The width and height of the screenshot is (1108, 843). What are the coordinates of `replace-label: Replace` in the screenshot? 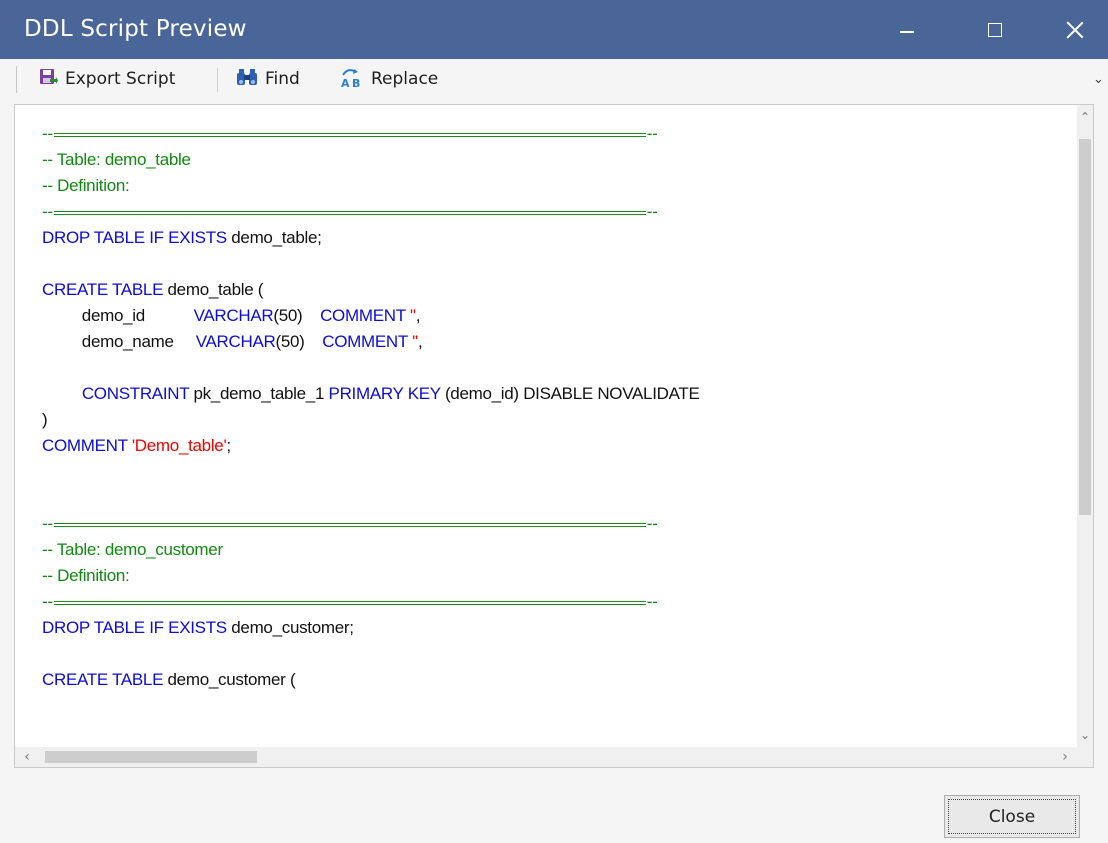 It's located at (405, 79).